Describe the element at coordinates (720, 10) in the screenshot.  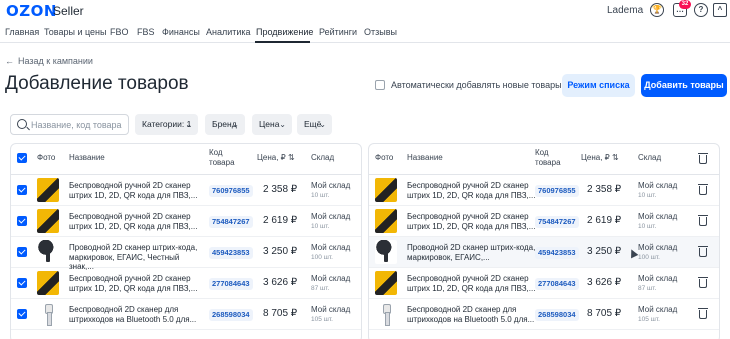
I see `graduation-icon: ^` at that location.